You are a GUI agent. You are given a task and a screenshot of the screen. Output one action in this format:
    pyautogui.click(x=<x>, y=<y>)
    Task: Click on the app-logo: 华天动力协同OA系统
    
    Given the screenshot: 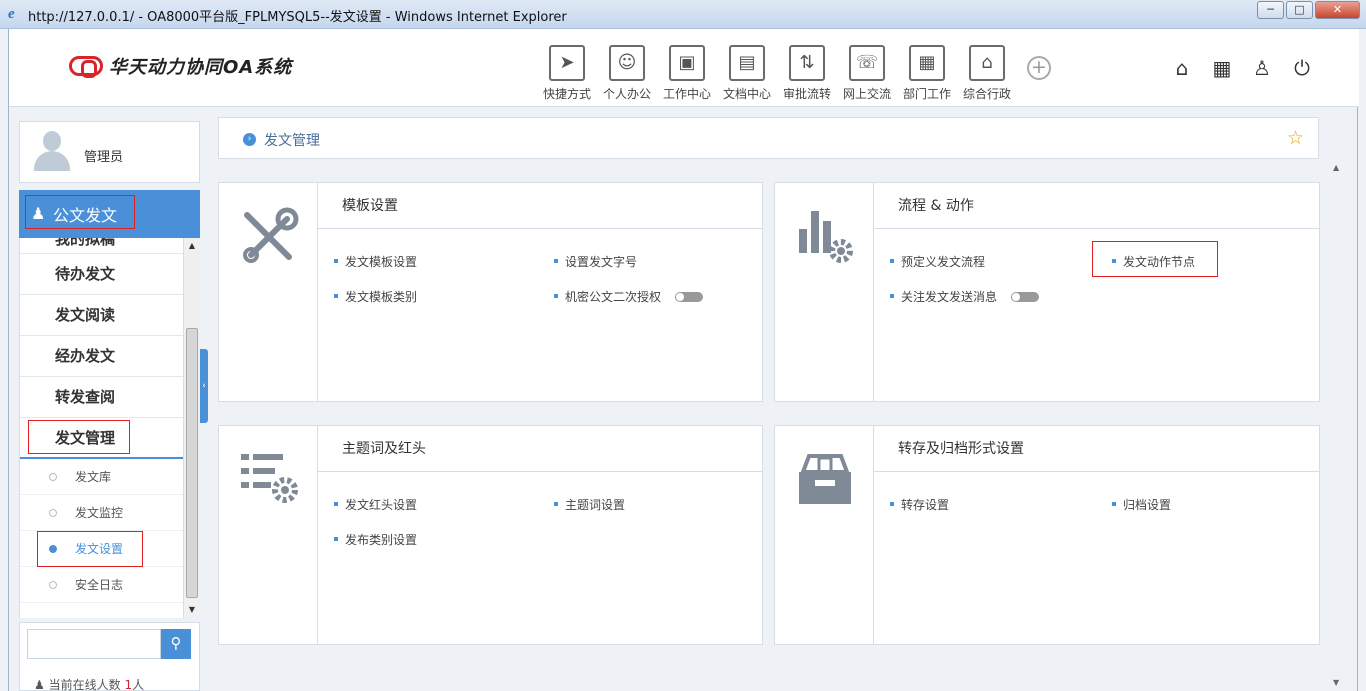 What is the action you would take?
    pyautogui.click(x=180, y=66)
    